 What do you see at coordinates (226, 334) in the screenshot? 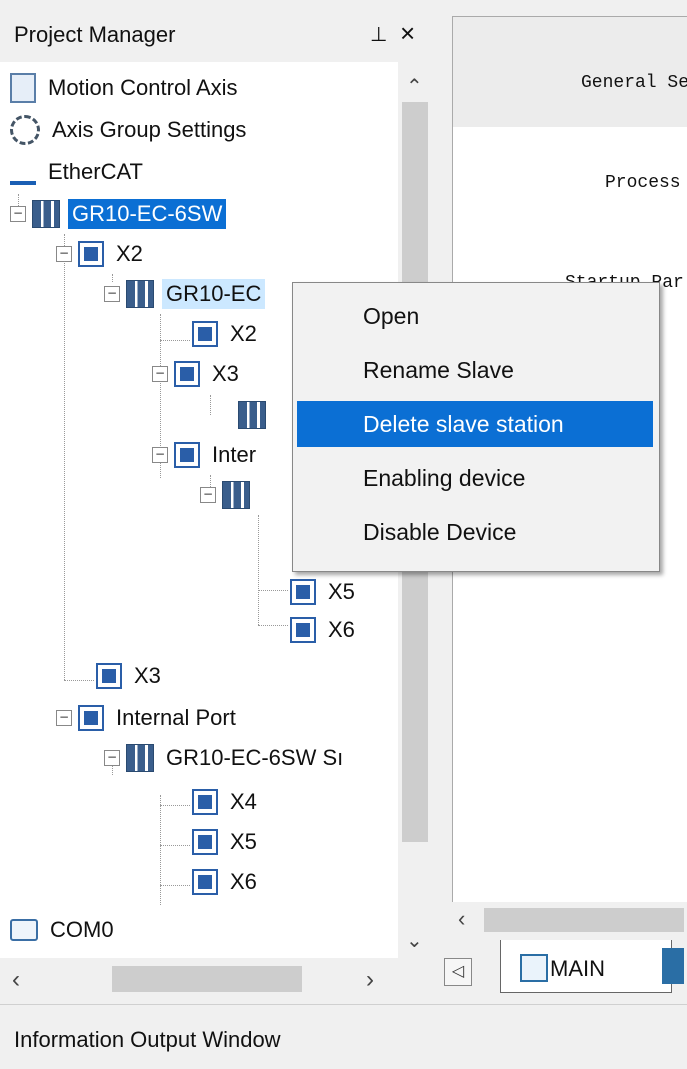
I see `tree-item-child-x2: X2` at bounding box center [226, 334].